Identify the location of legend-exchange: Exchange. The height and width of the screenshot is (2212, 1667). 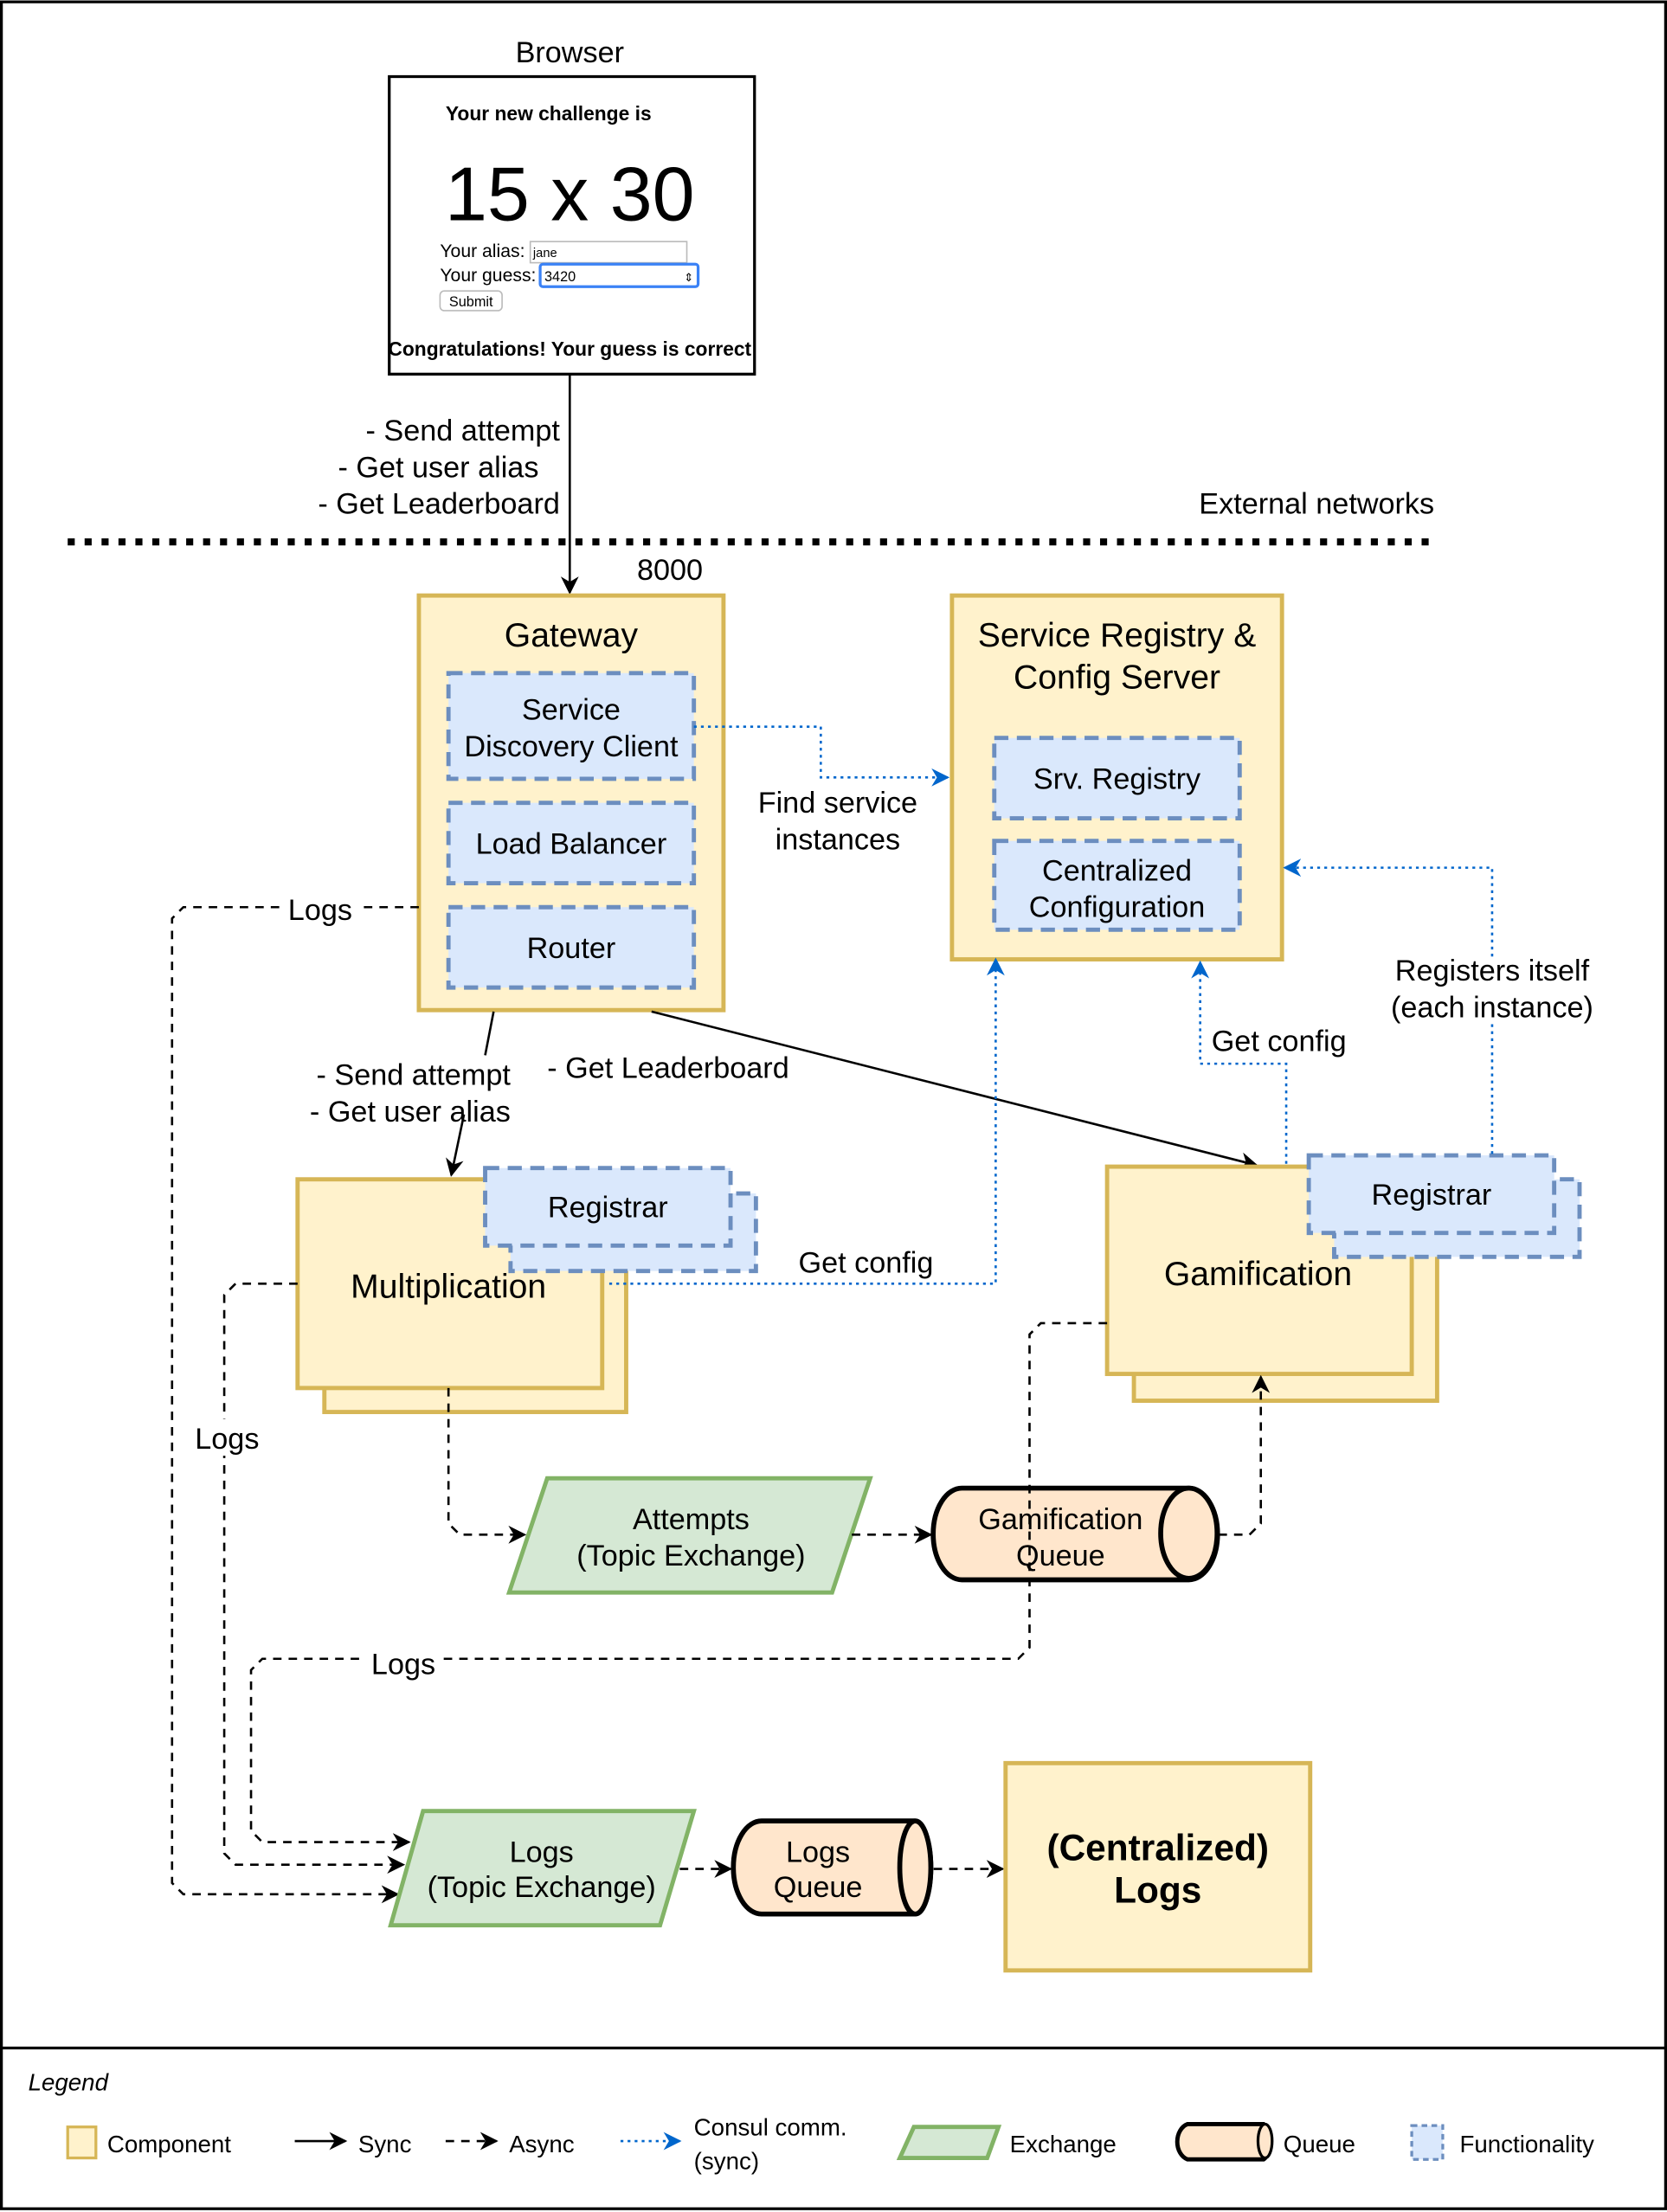
(1063, 2144).